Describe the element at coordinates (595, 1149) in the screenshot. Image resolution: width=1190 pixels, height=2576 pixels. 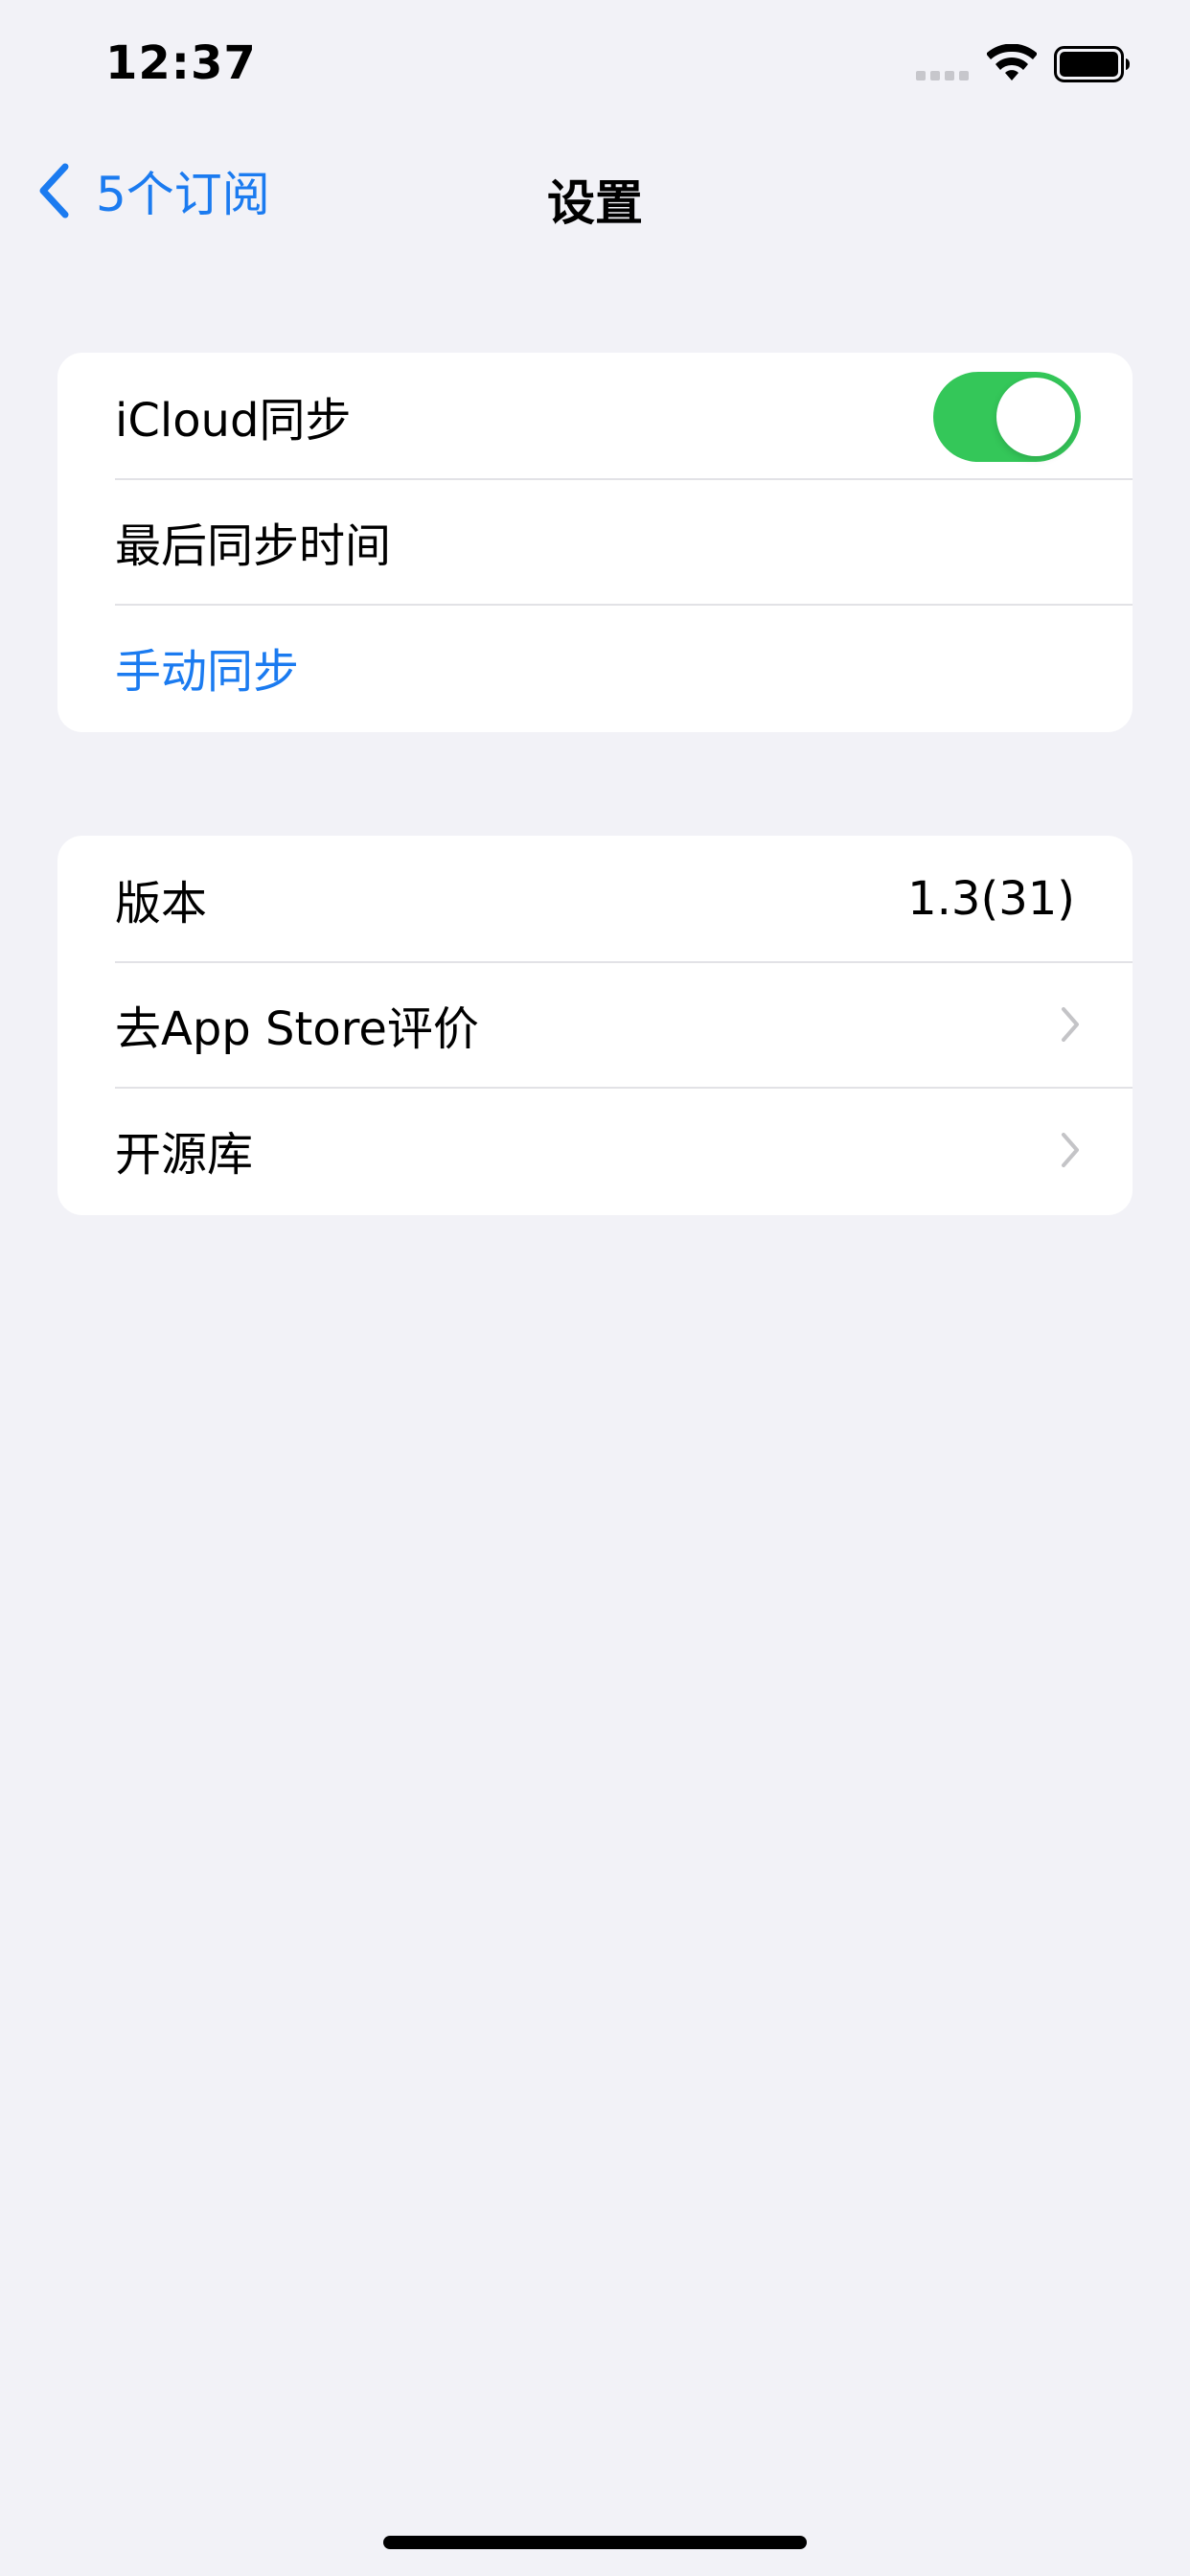
I see `row-open-source-libraries: 开源库` at that location.